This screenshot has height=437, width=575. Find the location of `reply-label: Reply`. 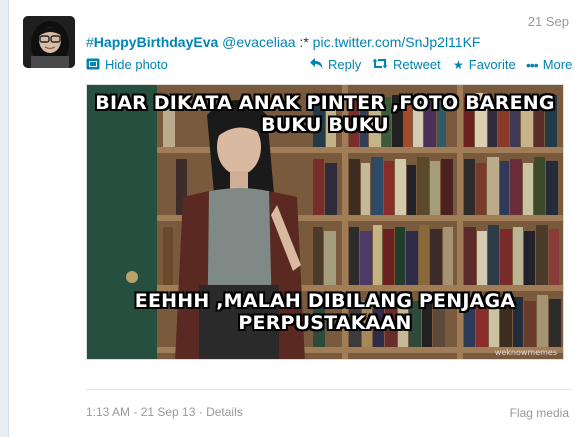

reply-label: Reply is located at coordinates (345, 64).